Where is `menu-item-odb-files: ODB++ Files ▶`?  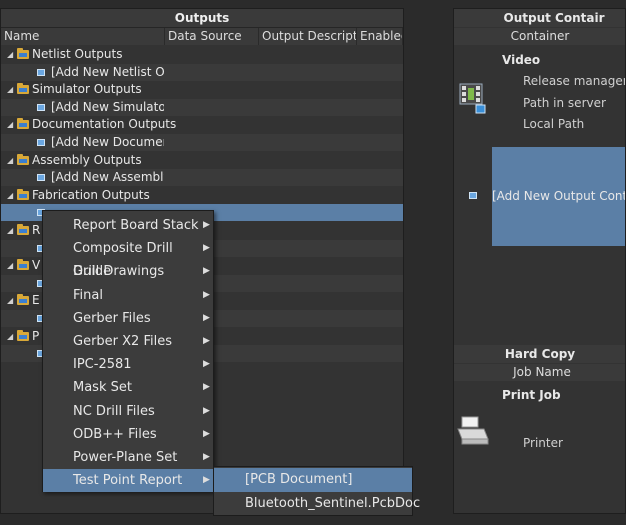
menu-item-odb-files: ODB++ Files ▶ is located at coordinates (128, 434).